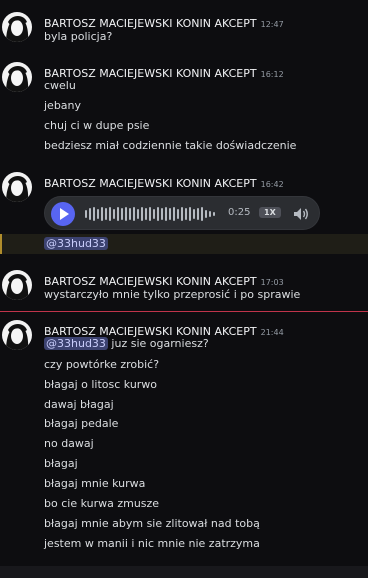 The width and height of the screenshot is (368, 578). What do you see at coordinates (152, 523) in the screenshot?
I see `message-text: błagaj mnie abym sie zlitował nad tobą` at bounding box center [152, 523].